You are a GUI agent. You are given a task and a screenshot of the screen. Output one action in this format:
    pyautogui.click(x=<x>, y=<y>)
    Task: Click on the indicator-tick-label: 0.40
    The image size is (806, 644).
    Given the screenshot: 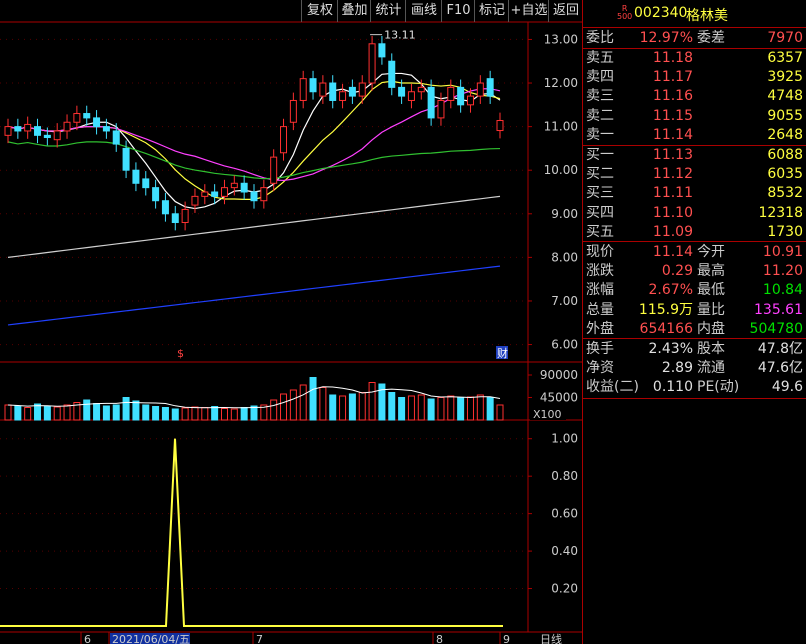 What is the action you would take?
    pyautogui.click(x=564, y=551)
    